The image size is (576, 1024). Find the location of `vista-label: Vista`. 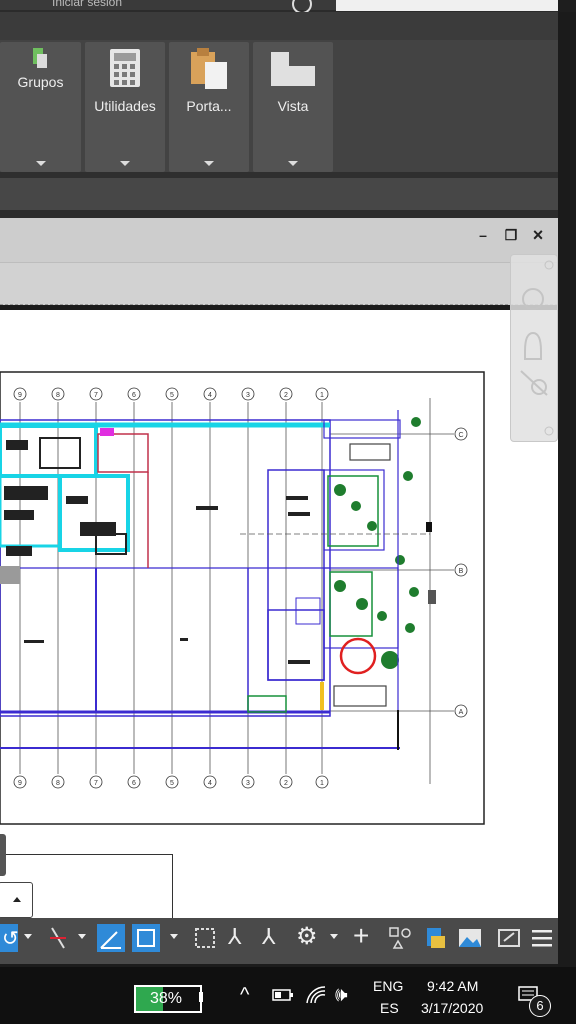

vista-label: Vista is located at coordinates (293, 106).